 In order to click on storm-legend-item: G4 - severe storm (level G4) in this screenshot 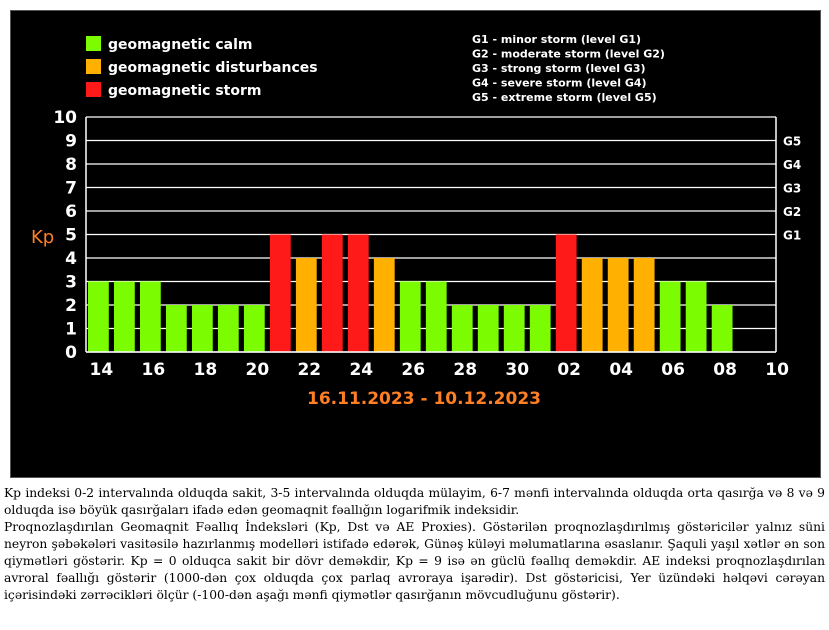, I will do `click(559, 83)`.